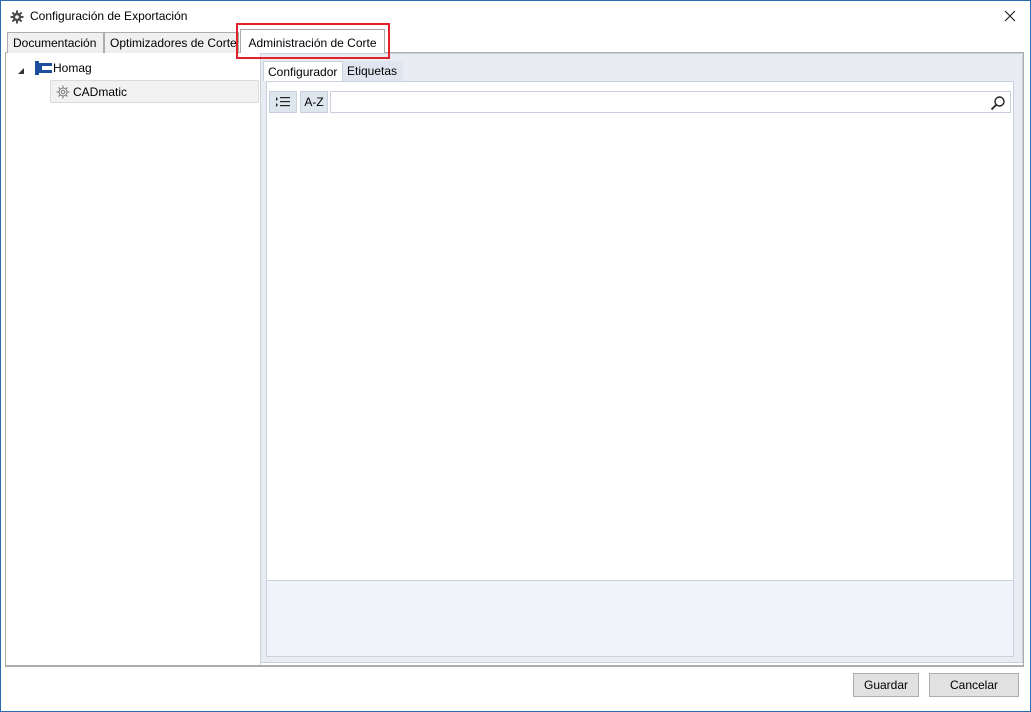  Describe the element at coordinates (670, 102) in the screenshot. I see `search-input-container` at that location.